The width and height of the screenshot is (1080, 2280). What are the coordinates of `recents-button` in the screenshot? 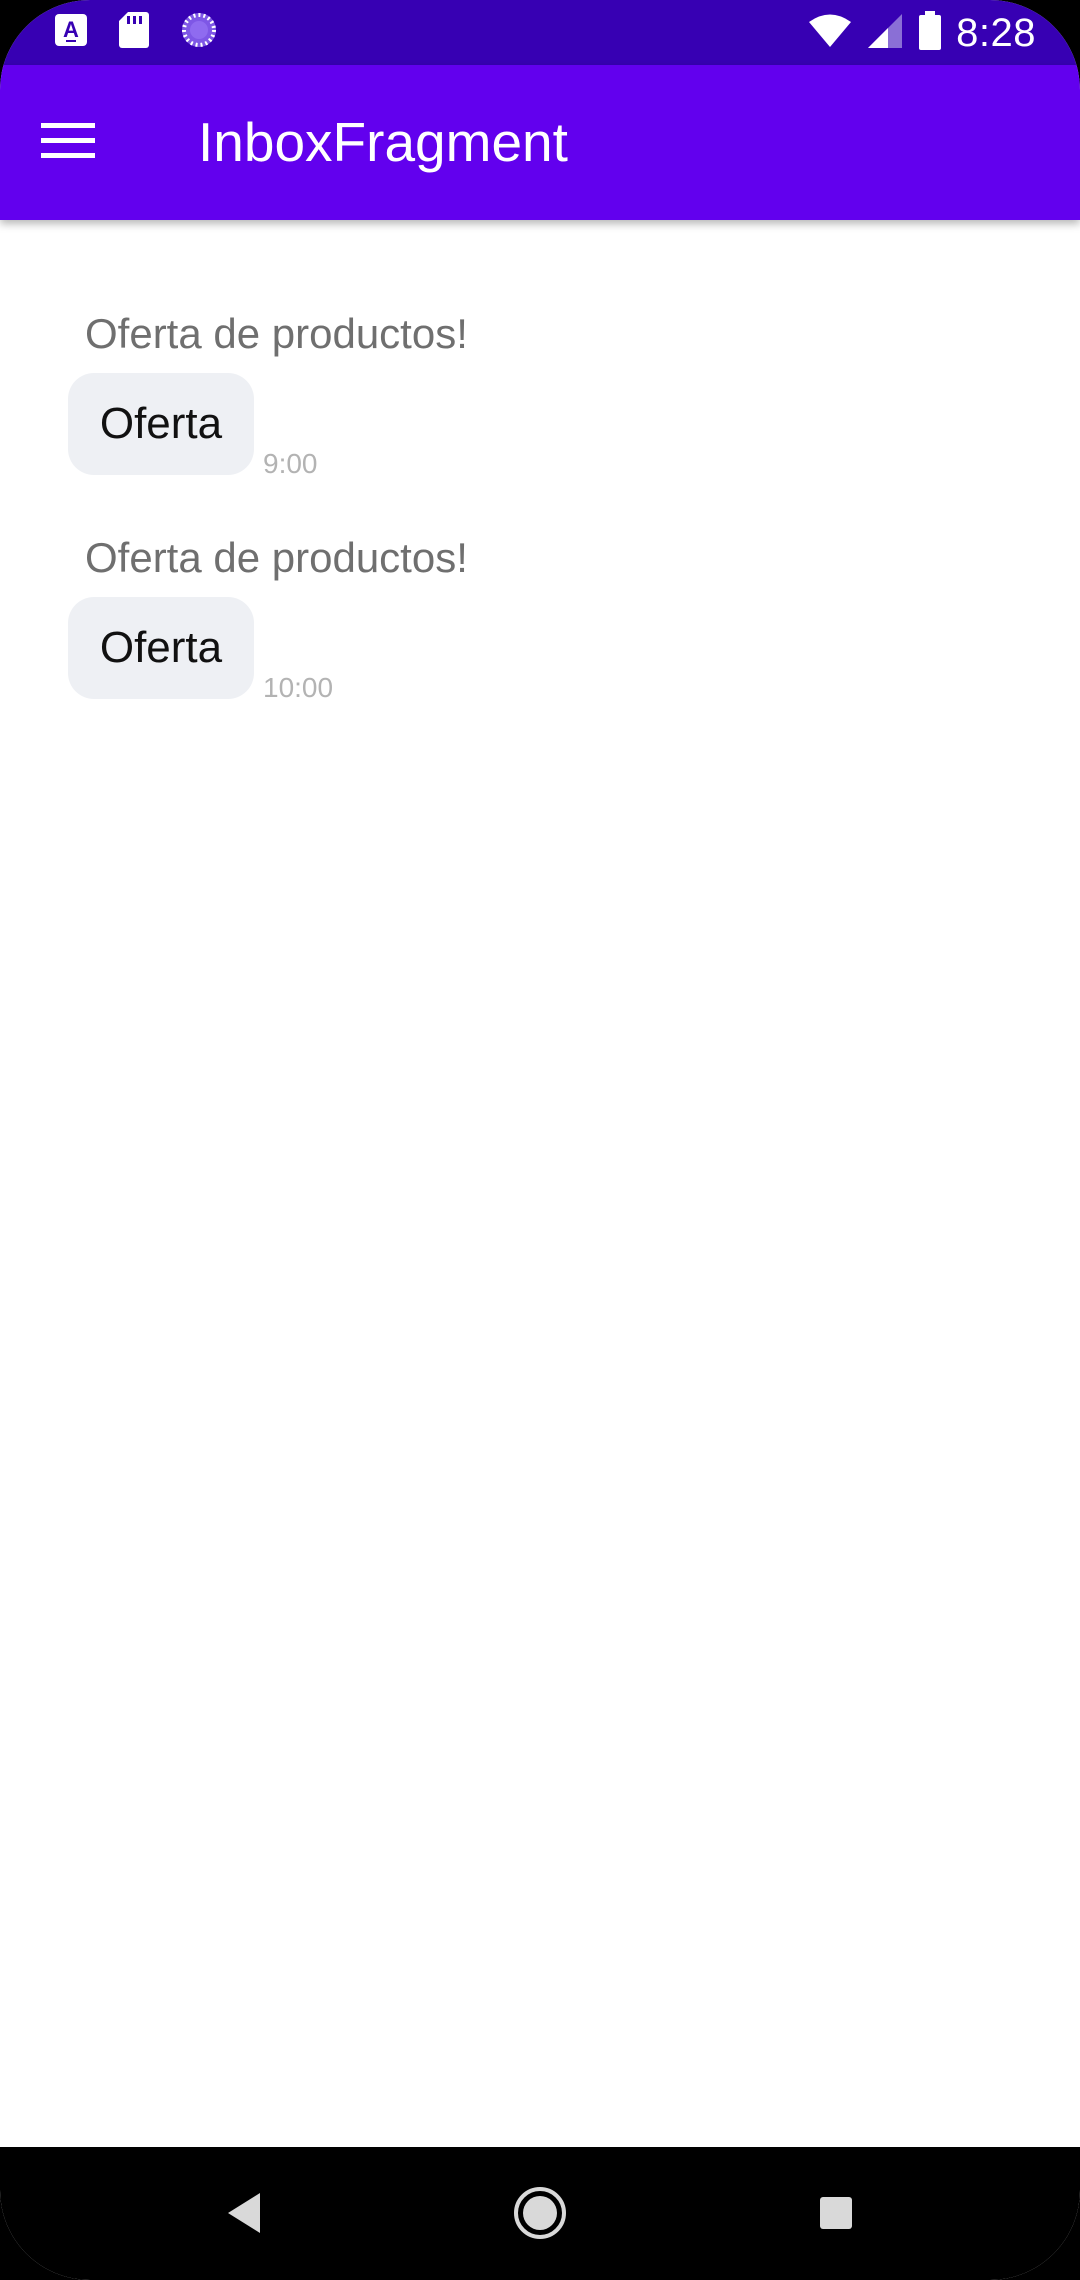 It's located at (836, 2215).